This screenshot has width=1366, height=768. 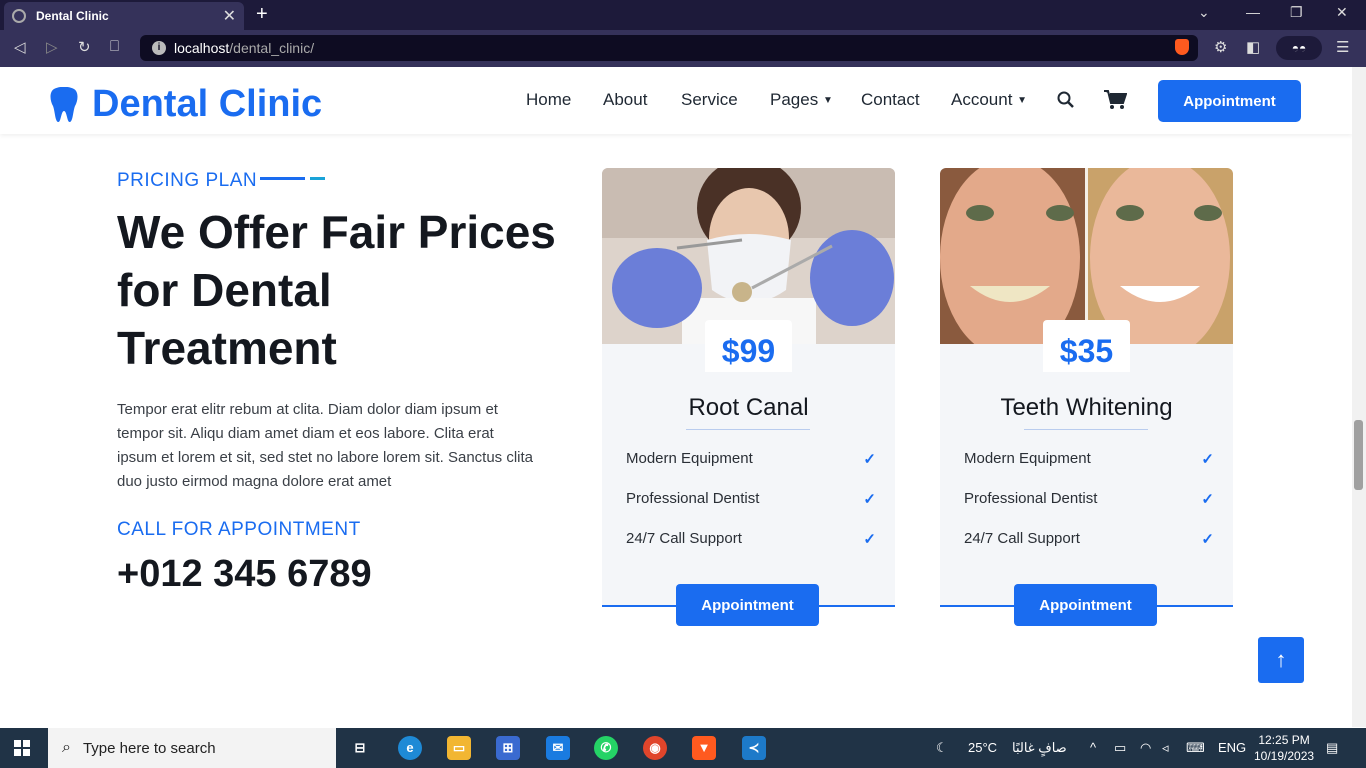 I want to click on windows-start-icon, so click(x=22, y=748).